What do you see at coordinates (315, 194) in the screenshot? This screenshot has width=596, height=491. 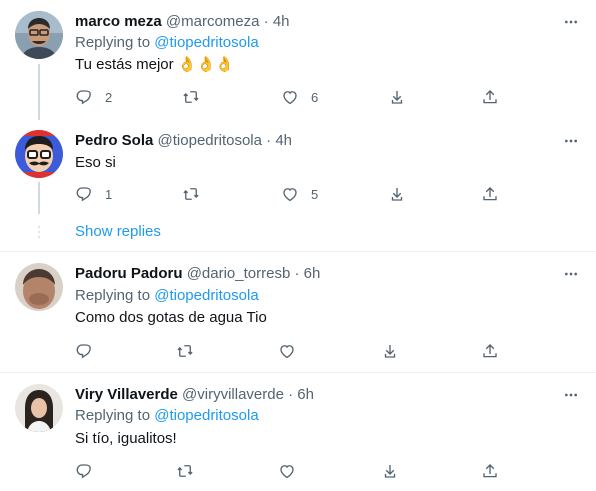 I see `like-count: 5` at bounding box center [315, 194].